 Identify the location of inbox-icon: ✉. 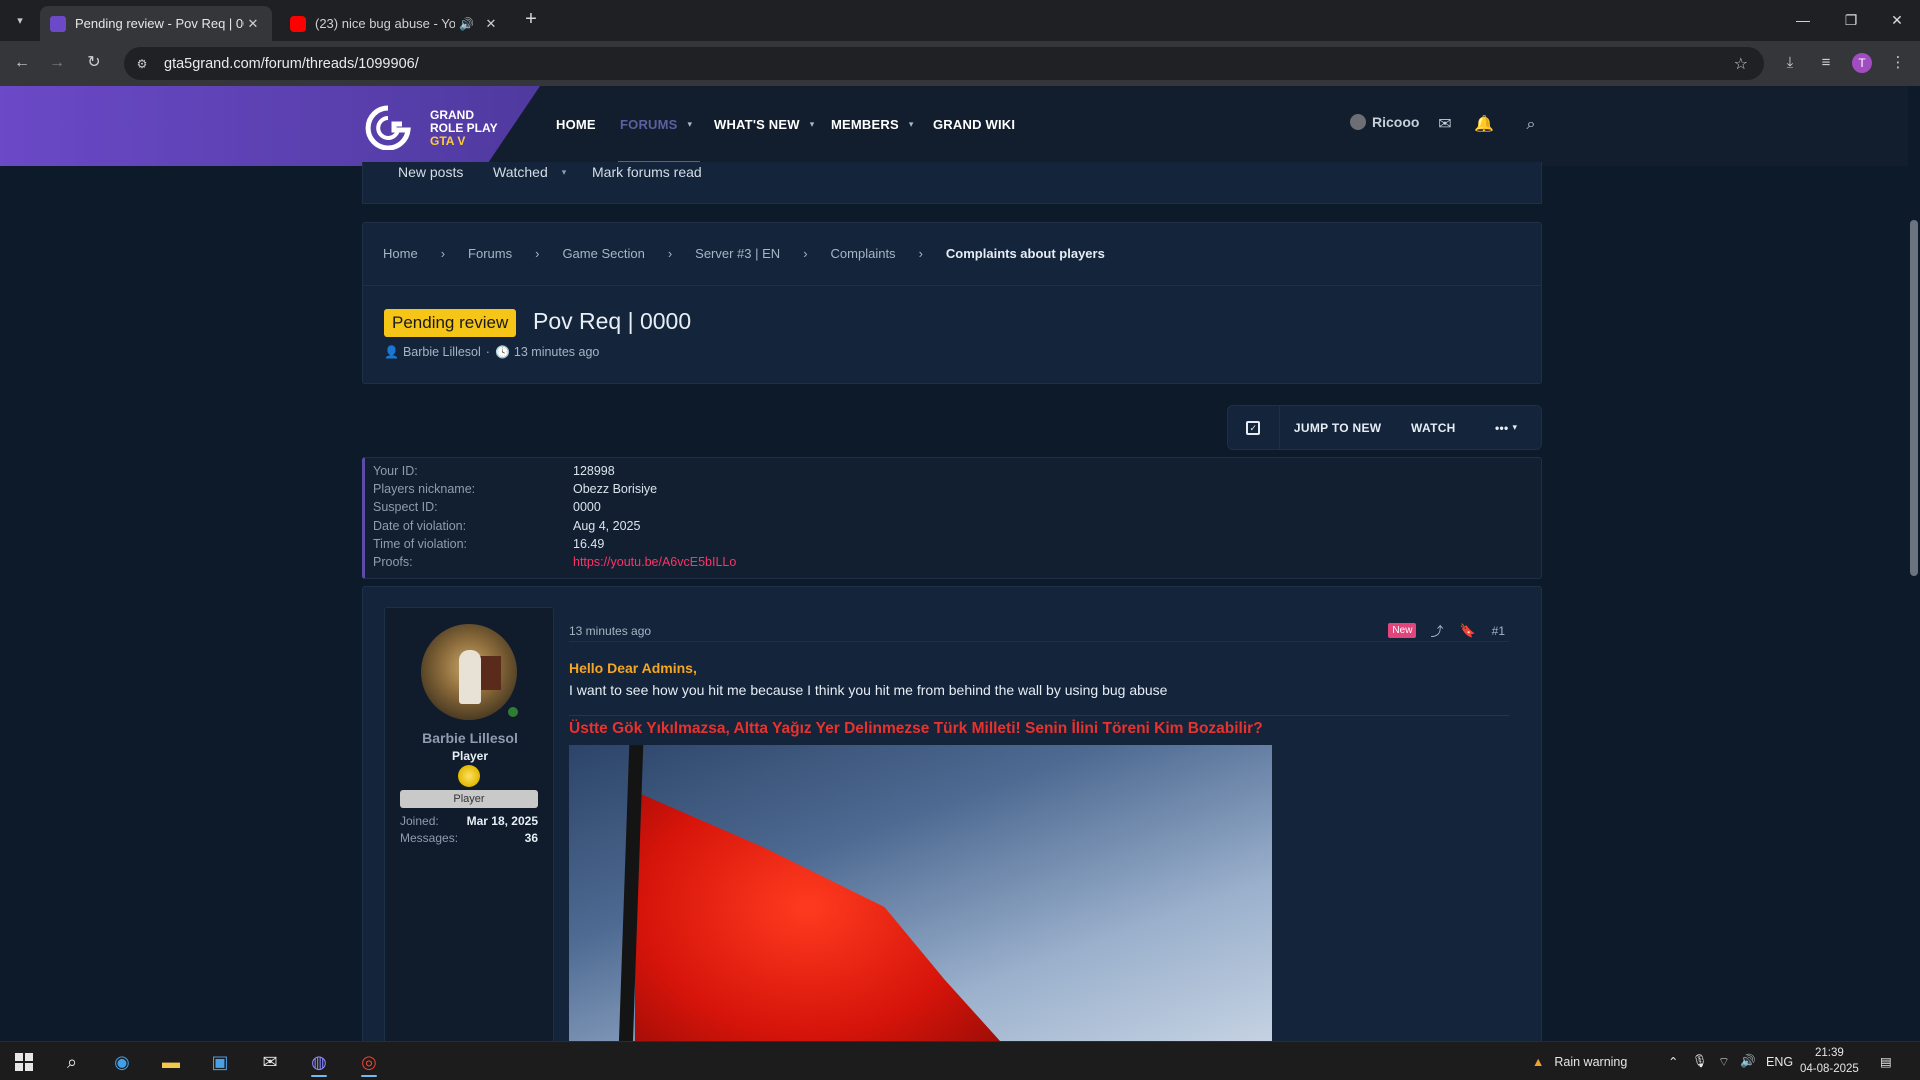
(1445, 125).